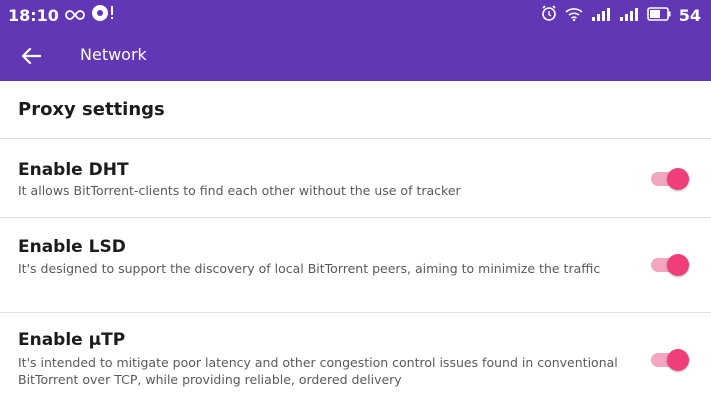  I want to click on dht-toggle, so click(669, 179).